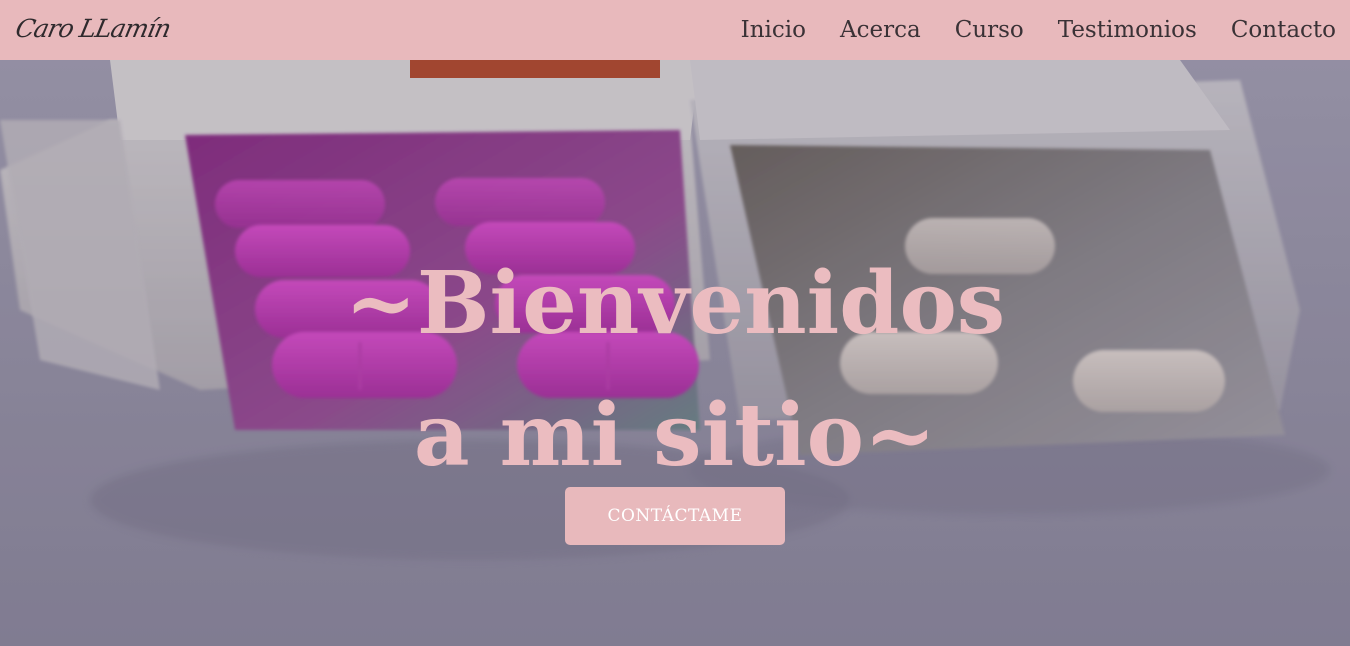 This screenshot has width=1350, height=646. Describe the element at coordinates (1283, 30) in the screenshot. I see `nav-link-contacto: Contacto` at that location.